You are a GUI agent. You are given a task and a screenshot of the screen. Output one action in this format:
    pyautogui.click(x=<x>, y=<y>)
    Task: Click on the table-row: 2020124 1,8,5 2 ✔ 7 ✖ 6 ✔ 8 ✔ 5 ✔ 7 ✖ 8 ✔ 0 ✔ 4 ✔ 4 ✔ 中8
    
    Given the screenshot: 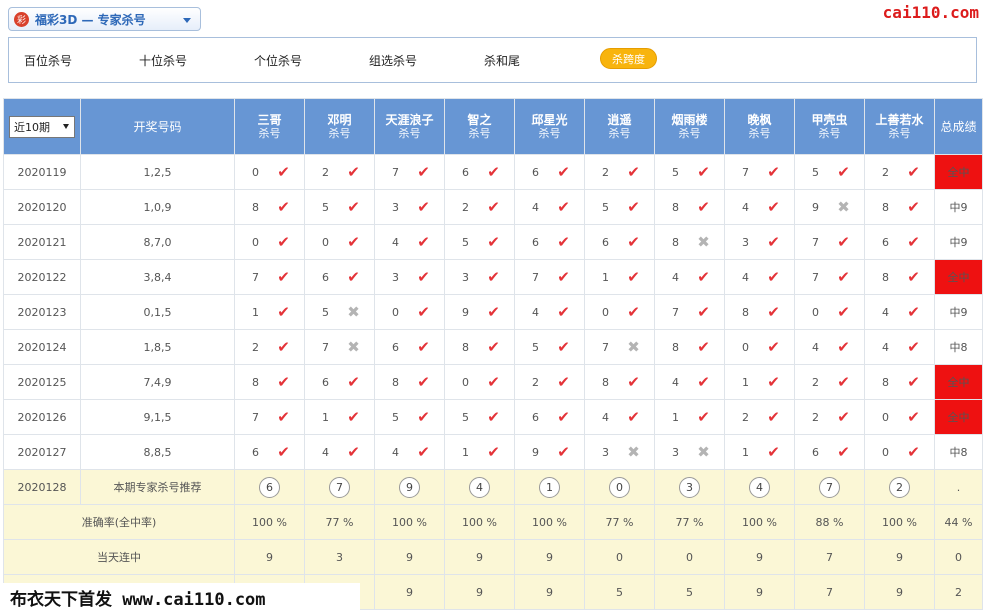 What is the action you would take?
    pyautogui.click(x=493, y=347)
    